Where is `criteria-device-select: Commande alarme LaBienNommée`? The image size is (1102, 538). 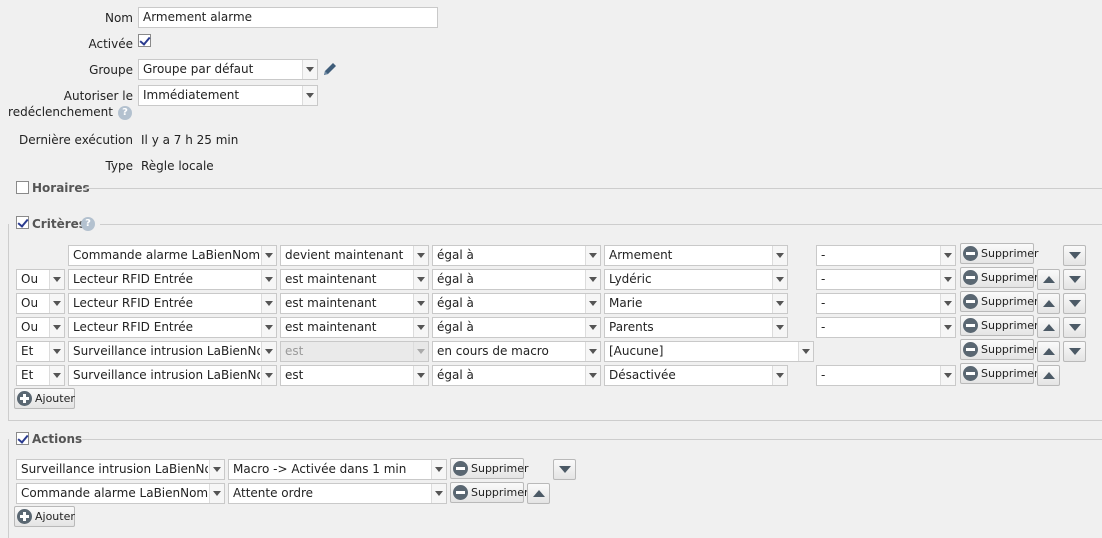 criteria-device-select: Commande alarme LaBienNommée is located at coordinates (172, 255).